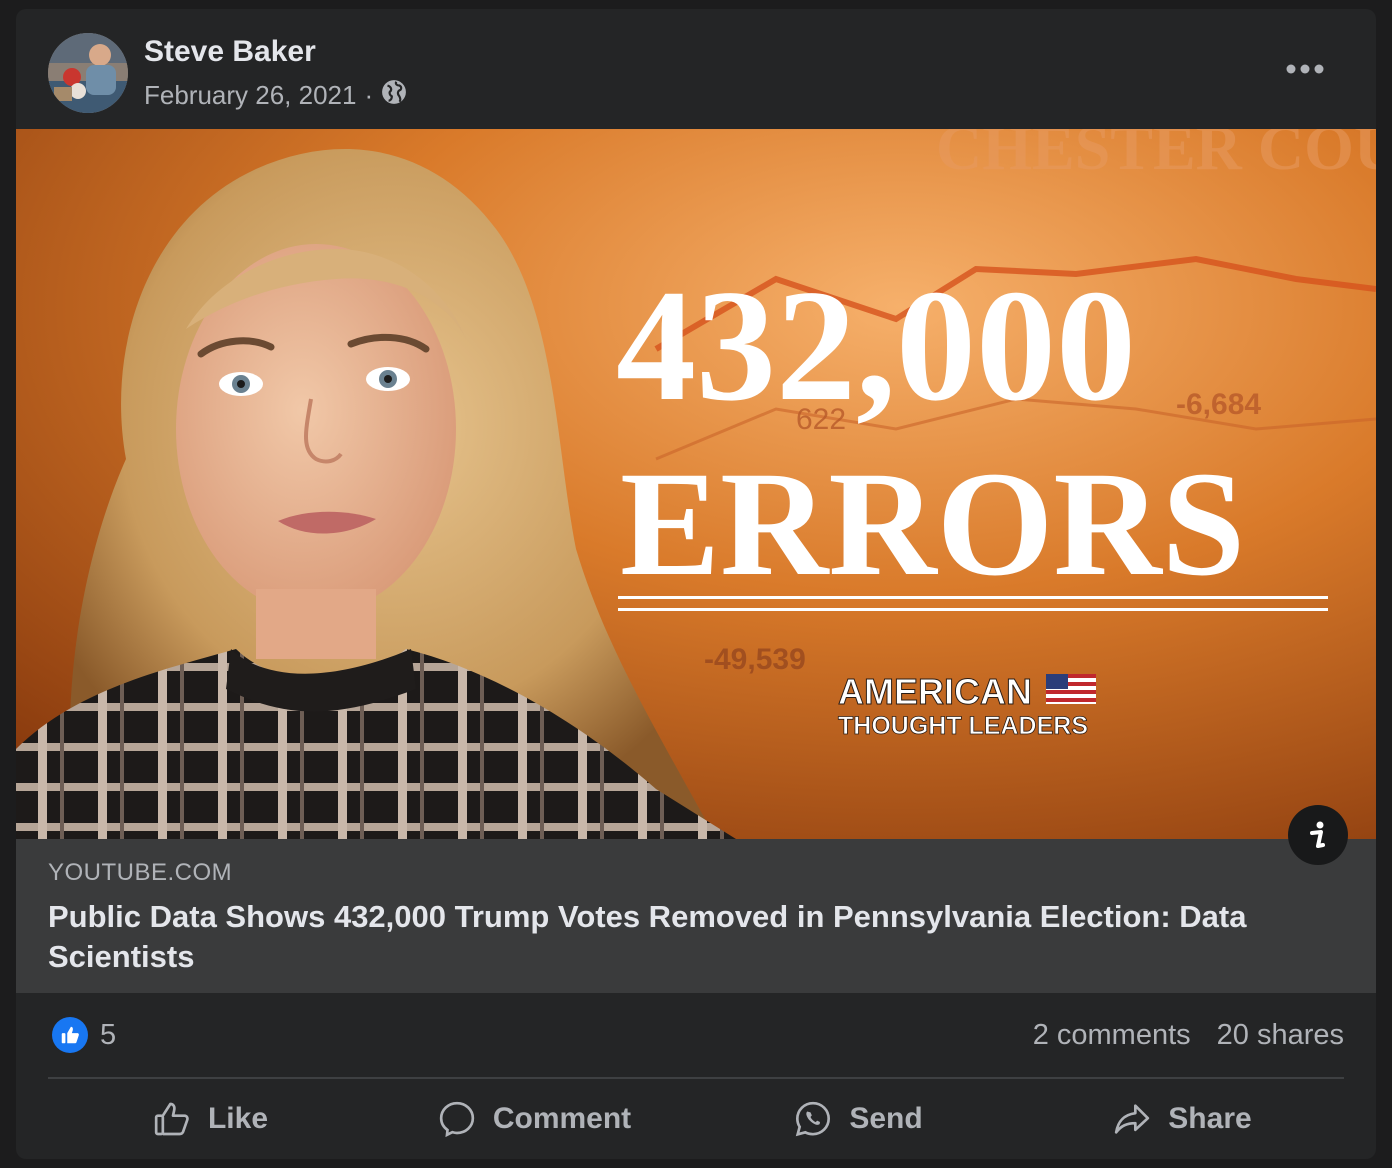  I want to click on thumbs-up-icon, so click(70, 1035).